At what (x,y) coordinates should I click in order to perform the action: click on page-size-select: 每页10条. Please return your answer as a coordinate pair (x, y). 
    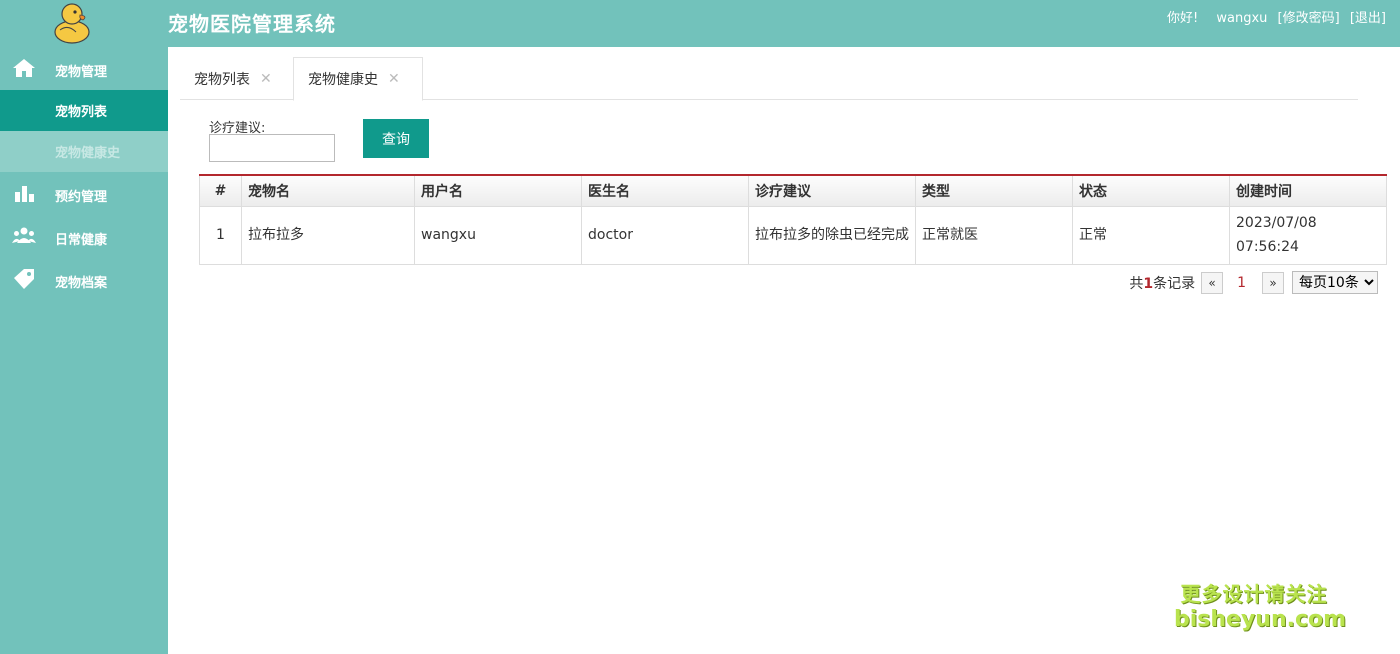
    Looking at the image, I should click on (1335, 282).